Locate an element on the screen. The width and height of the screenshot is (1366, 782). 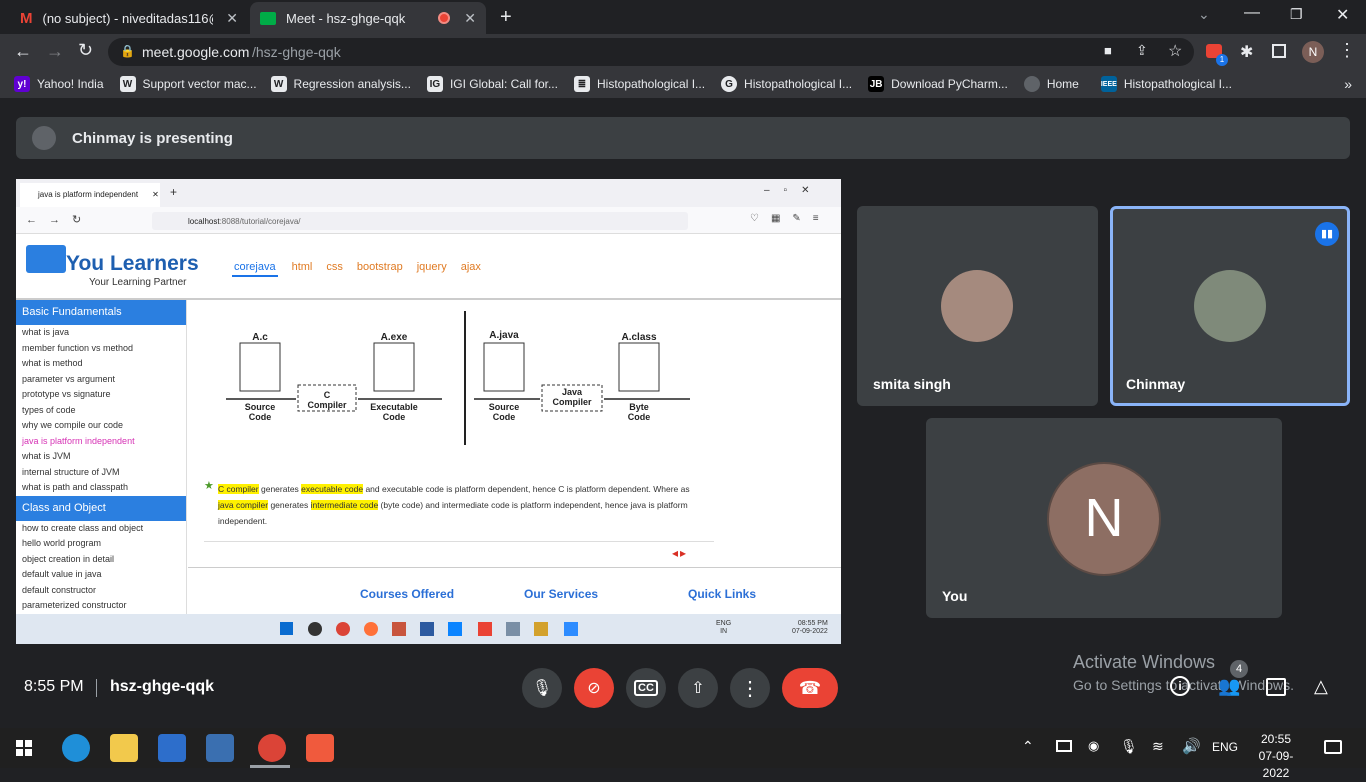
restore-icon: ❐ is located at coordinates (1296, 14).